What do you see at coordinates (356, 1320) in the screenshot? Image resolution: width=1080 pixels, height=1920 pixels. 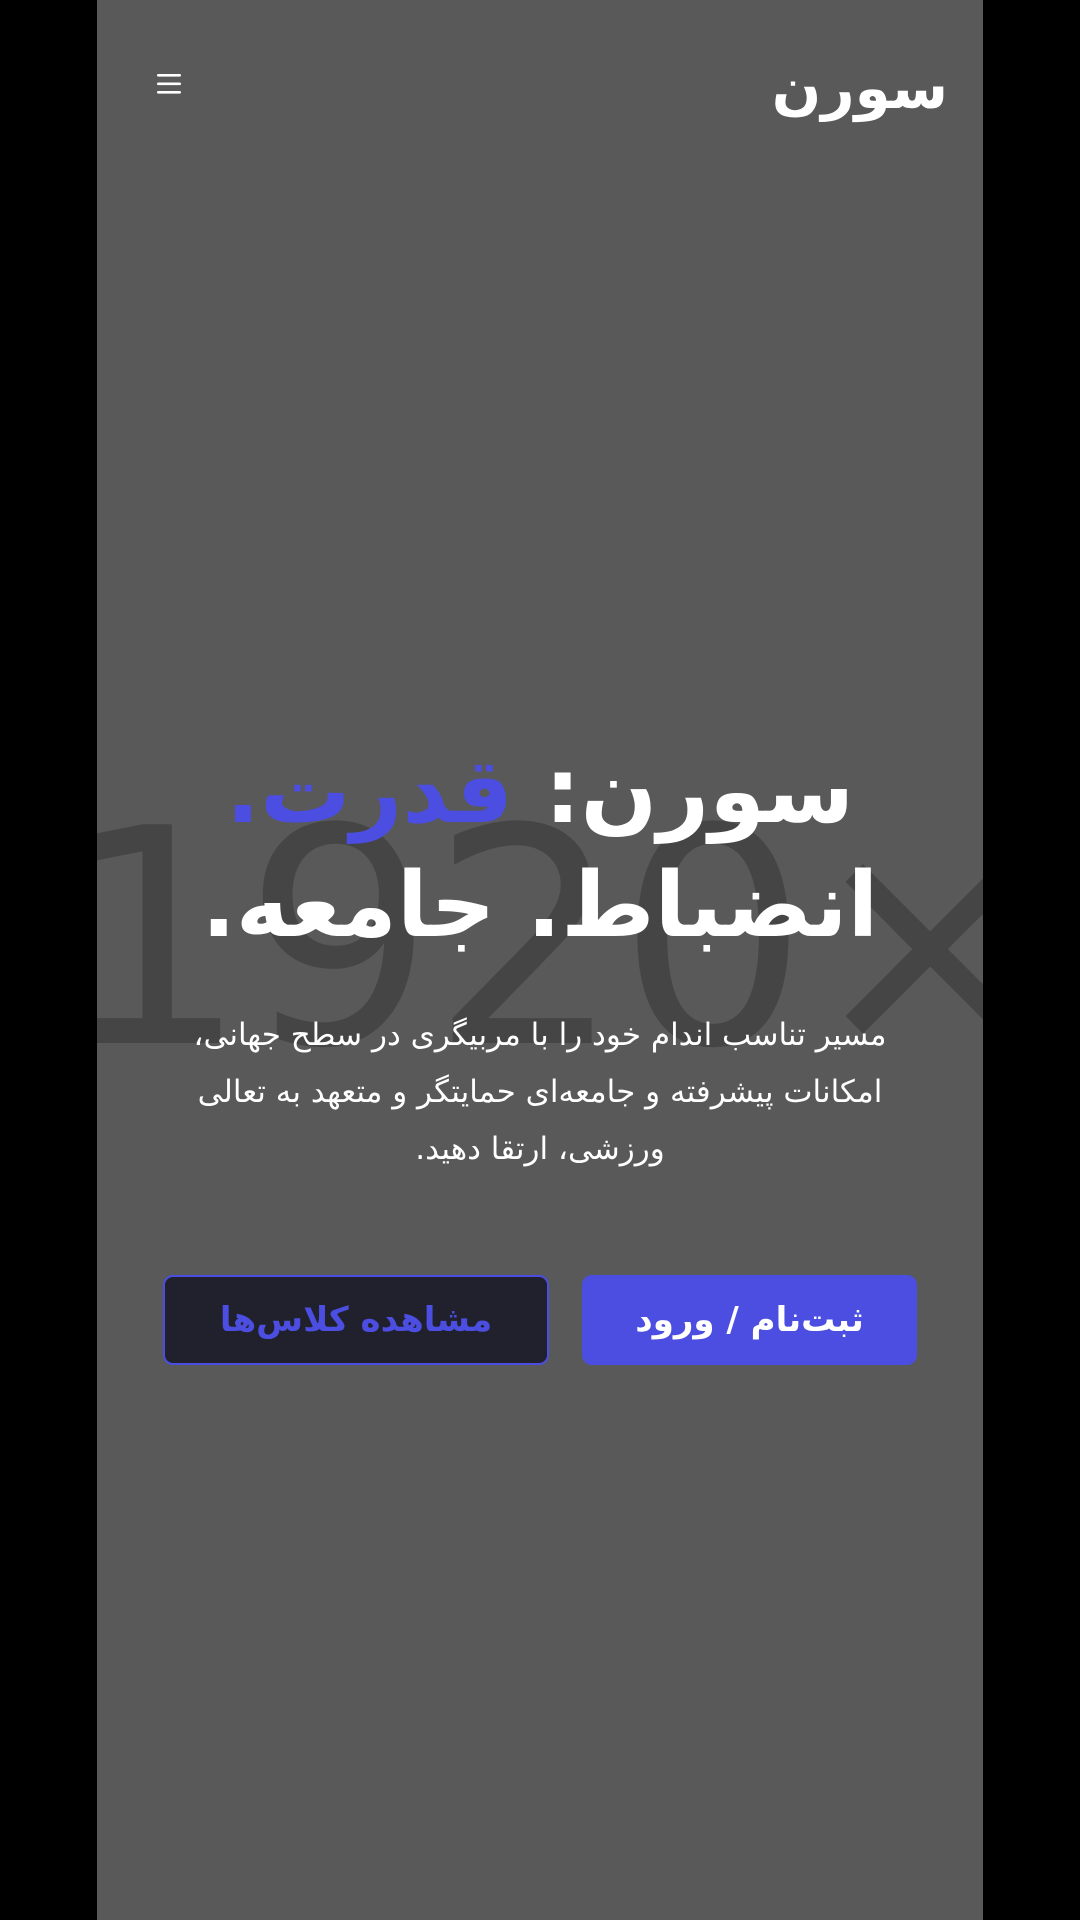 I see `view-classes-button: مشاهده کلاس‌ها` at bounding box center [356, 1320].